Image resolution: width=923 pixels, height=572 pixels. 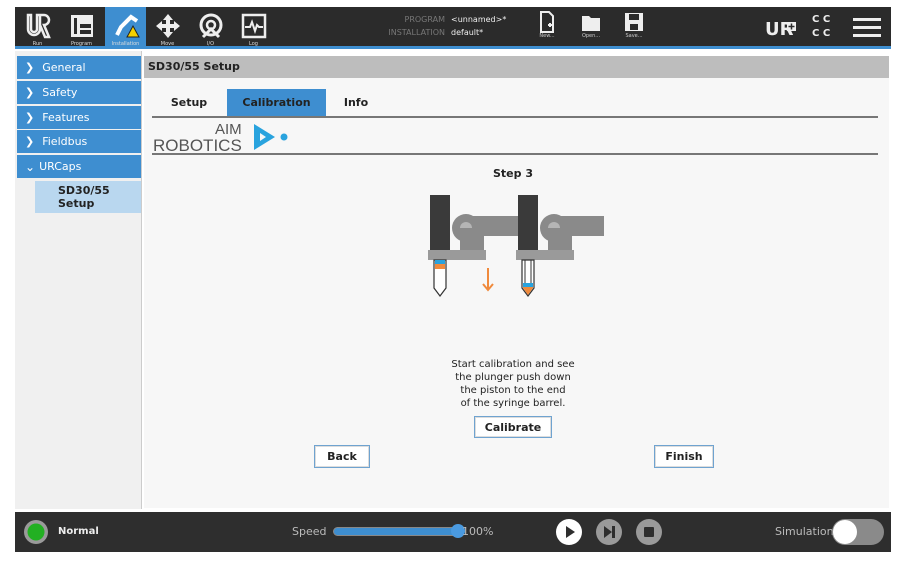 I want to click on tab-calibration: Calibration, so click(x=276, y=102).